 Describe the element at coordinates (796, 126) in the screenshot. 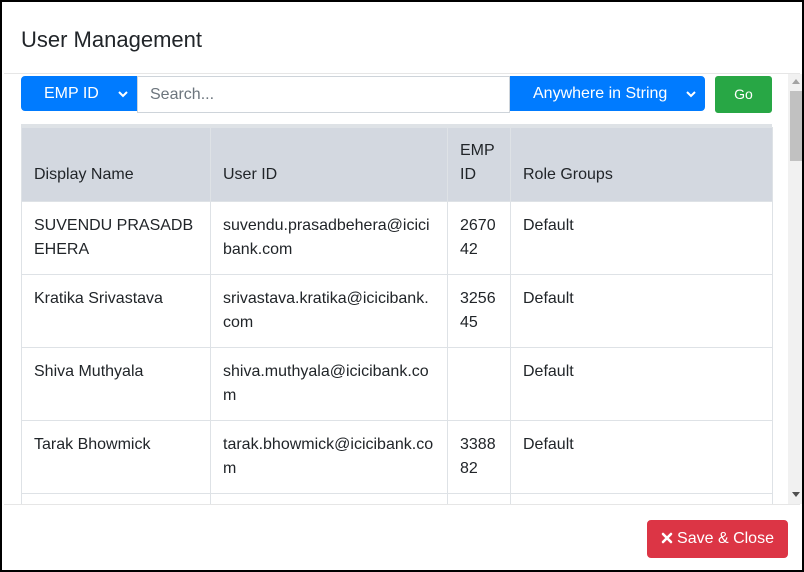

I see `scrollbar-thumb` at that location.